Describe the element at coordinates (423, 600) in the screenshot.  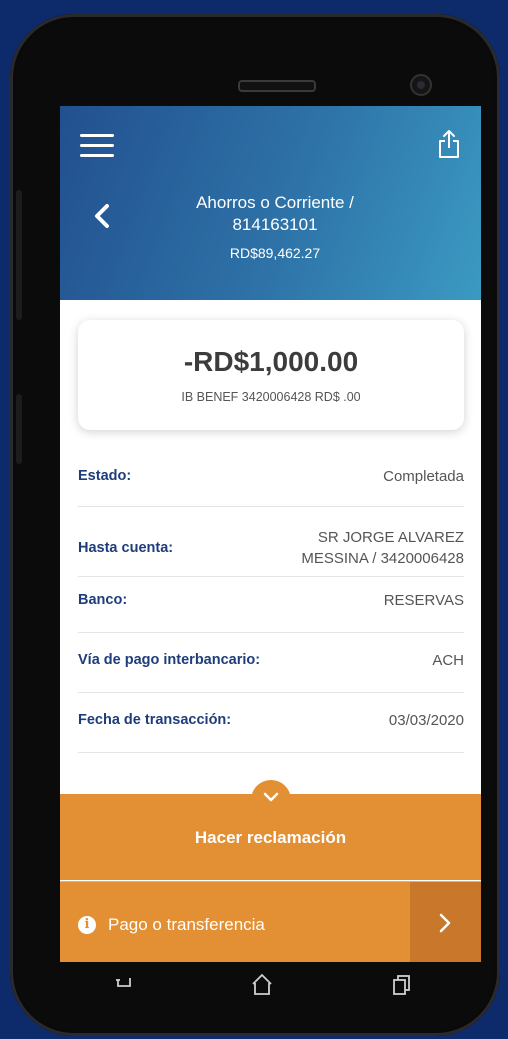
I see `detail-value: RESERVAS` at that location.